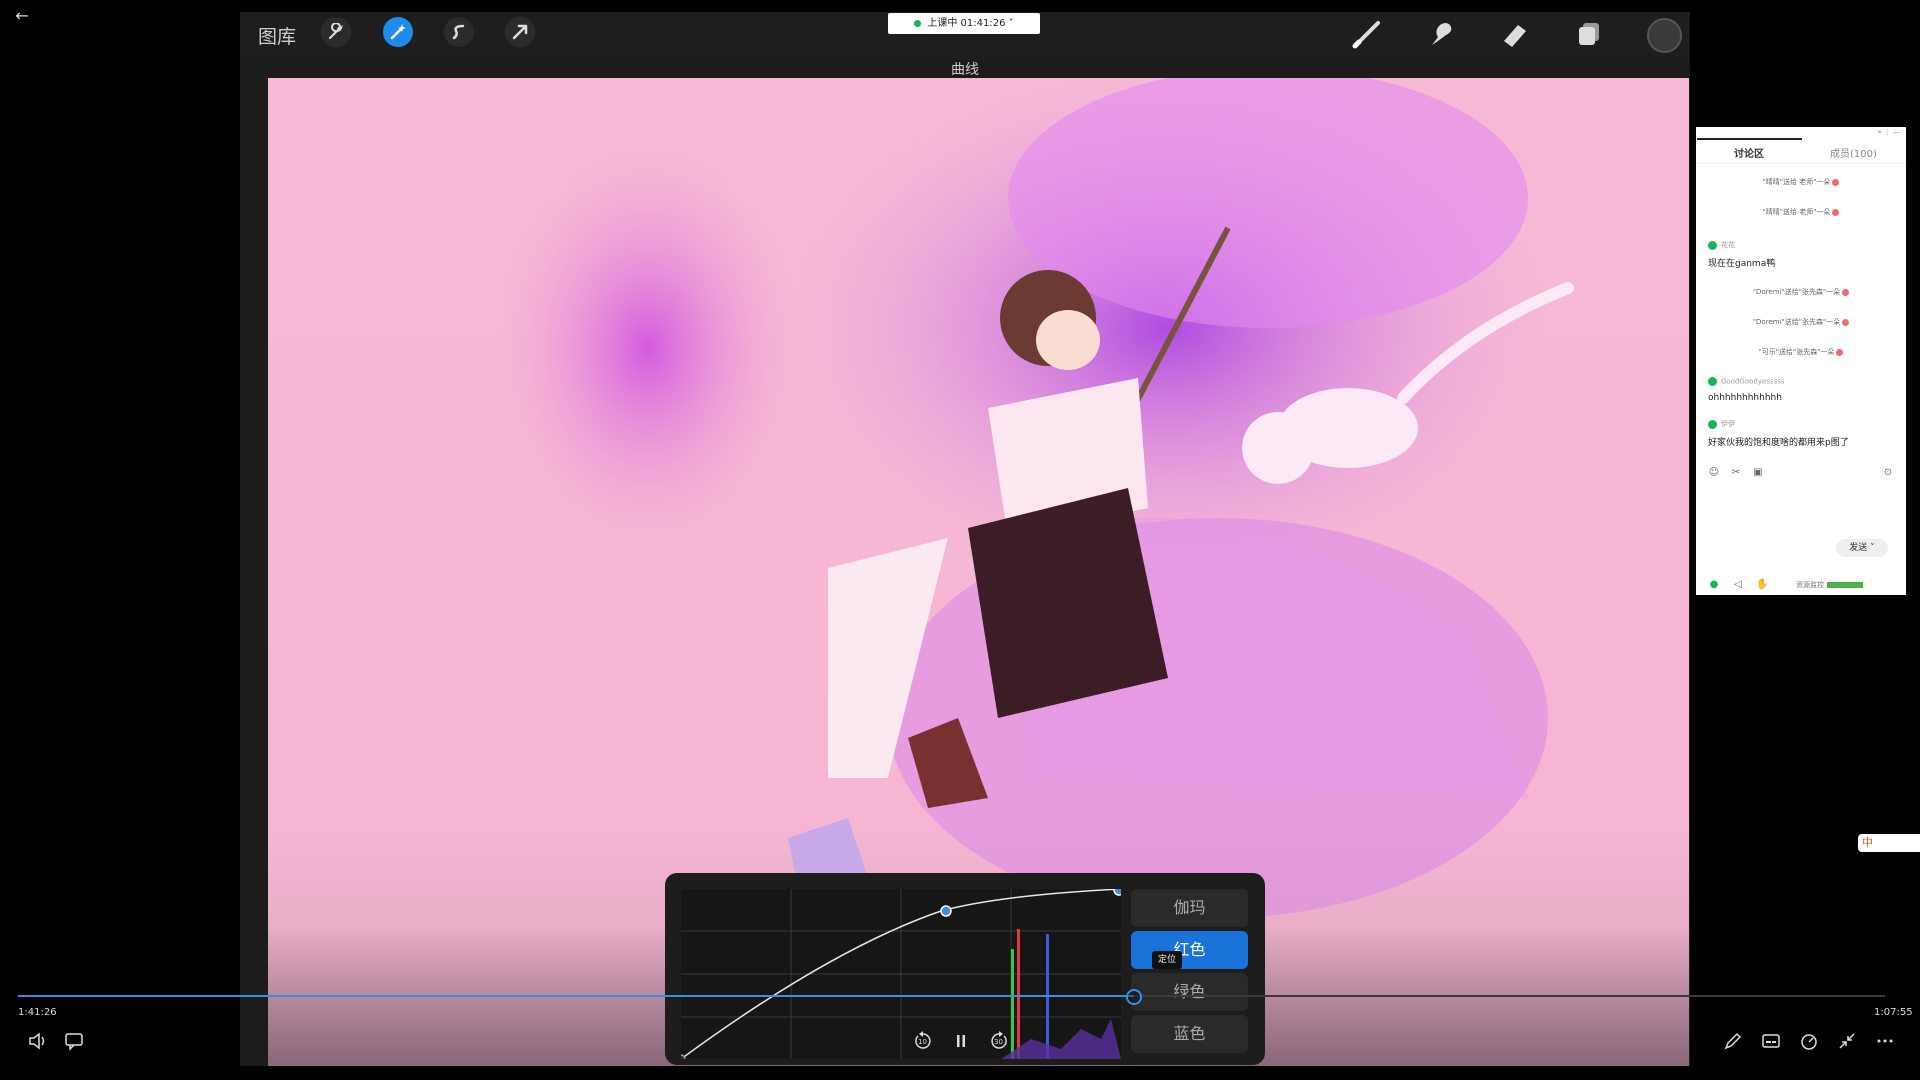 The height and width of the screenshot is (1080, 1920). What do you see at coordinates (74, 1041) in the screenshot?
I see `danmaku-icon` at bounding box center [74, 1041].